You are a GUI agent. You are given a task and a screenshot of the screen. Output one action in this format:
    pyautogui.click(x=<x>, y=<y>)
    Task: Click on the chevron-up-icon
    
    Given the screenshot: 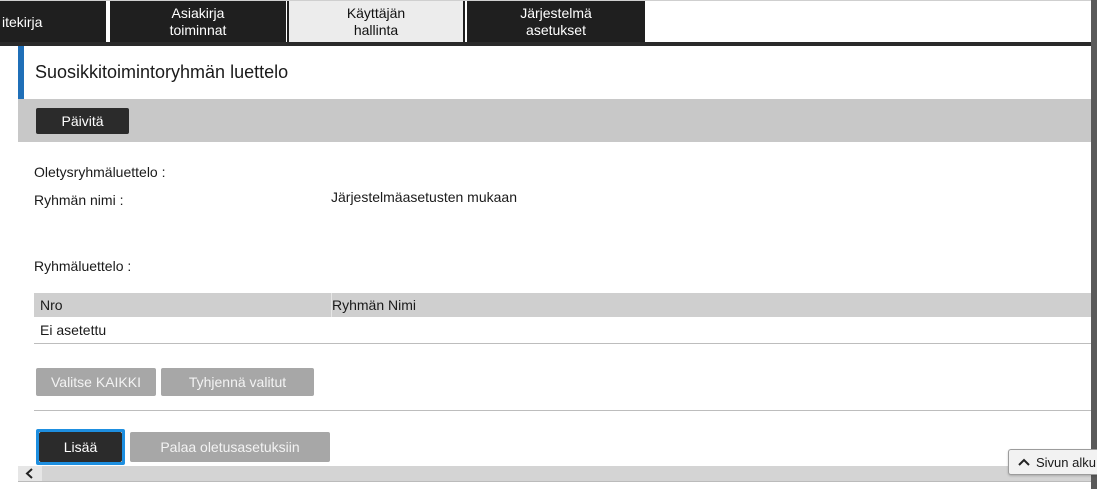 What is the action you would take?
    pyautogui.click(x=1024, y=462)
    